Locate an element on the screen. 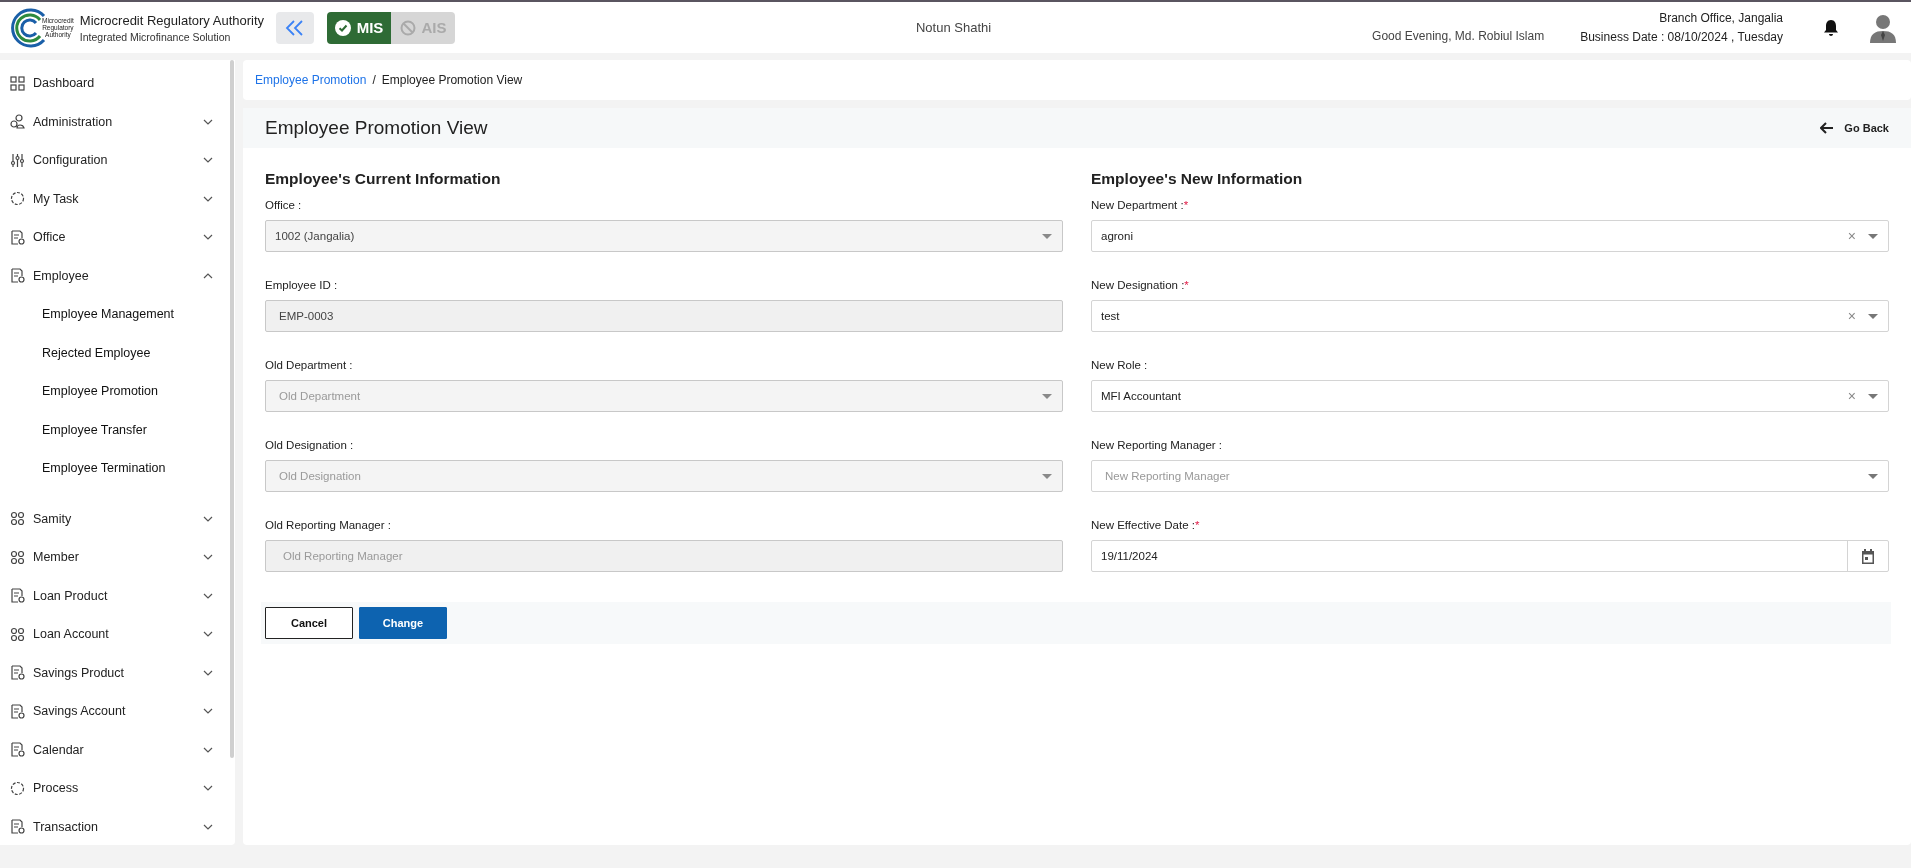  field-label: New Role : is located at coordinates (1120, 365).